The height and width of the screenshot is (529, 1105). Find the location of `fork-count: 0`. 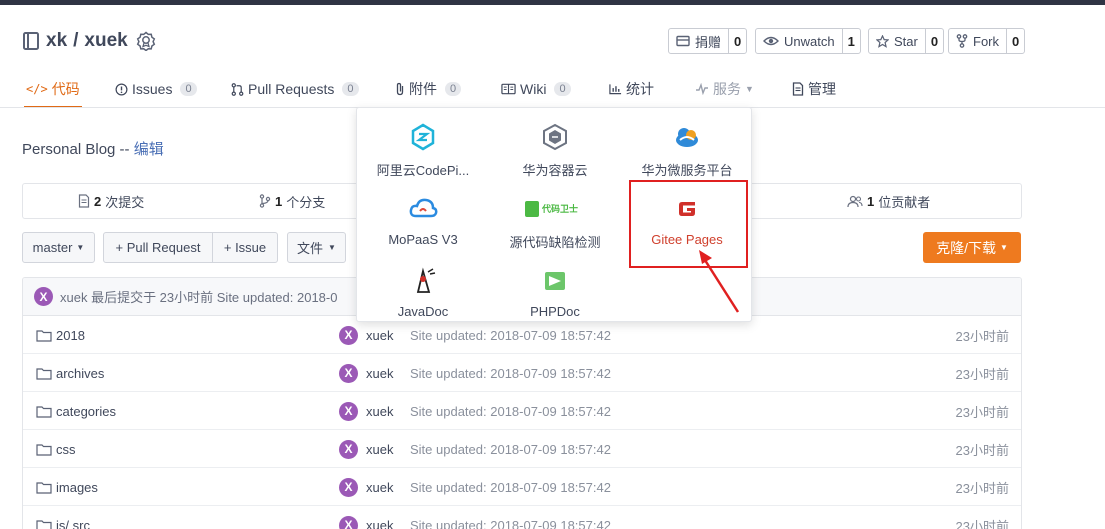

fork-count: 0 is located at coordinates (1015, 41).